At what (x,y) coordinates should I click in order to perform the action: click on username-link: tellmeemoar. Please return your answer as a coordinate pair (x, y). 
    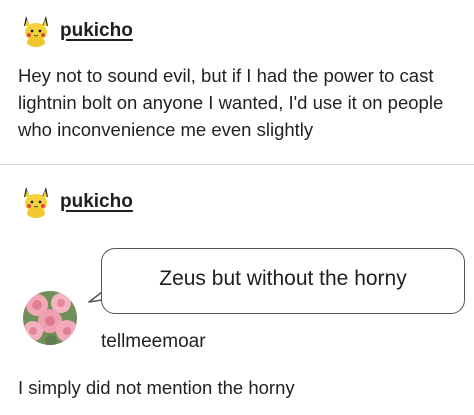
    Looking at the image, I should click on (153, 342).